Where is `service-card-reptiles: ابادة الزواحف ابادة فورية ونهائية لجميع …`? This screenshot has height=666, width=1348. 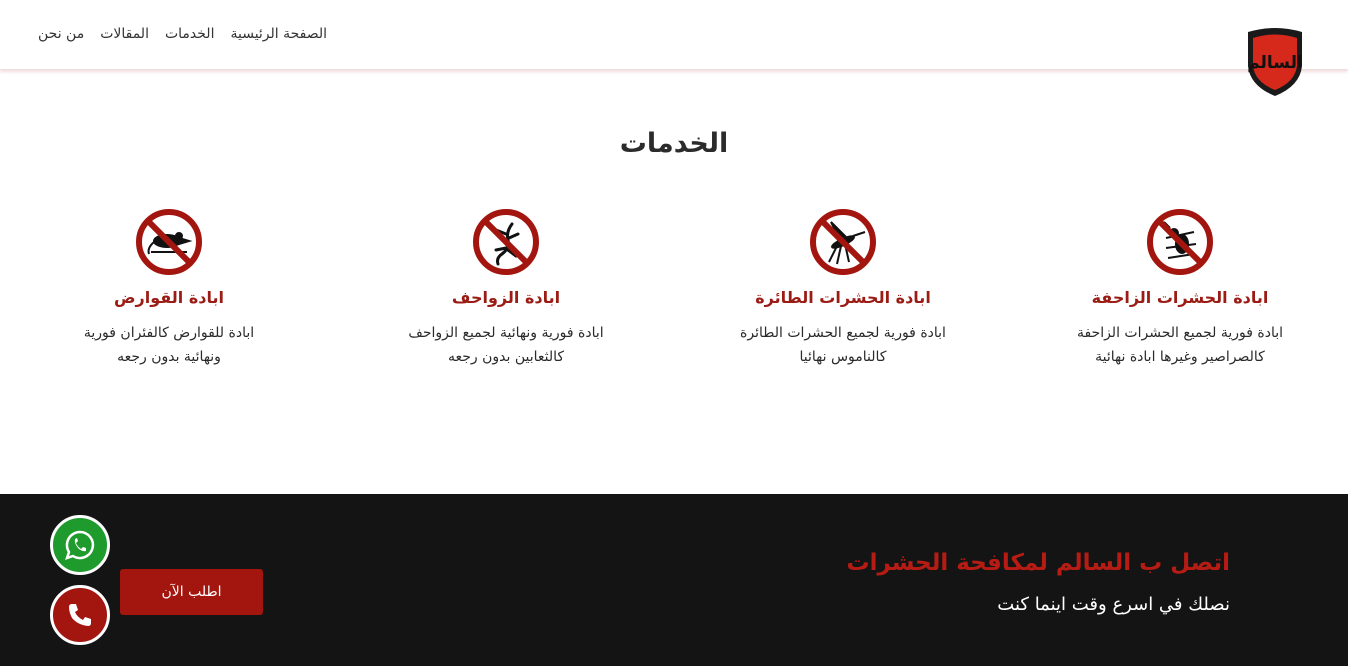
service-card-reptiles: ابادة الزواحف ابادة فورية ونهائية لجميع … is located at coordinates (506, 288).